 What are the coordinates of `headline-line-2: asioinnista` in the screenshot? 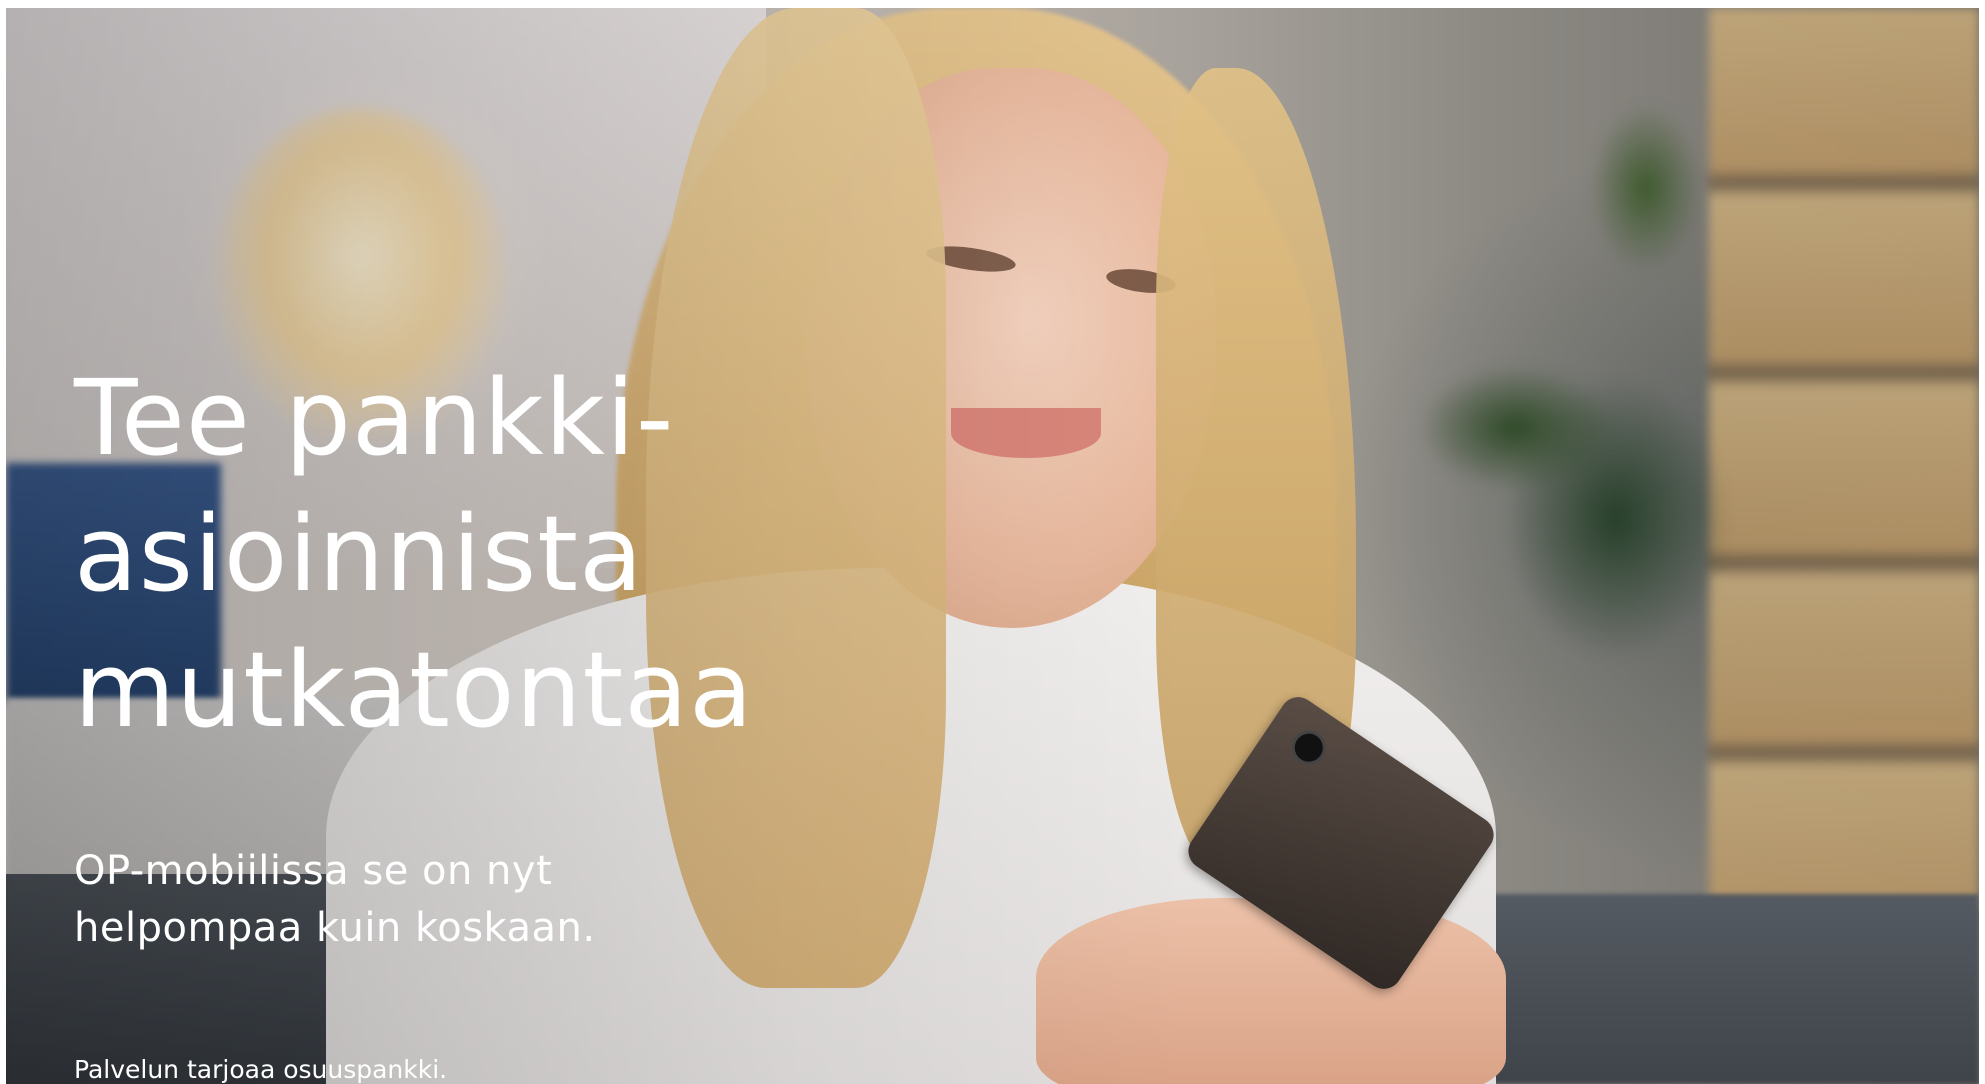 It's located at (359, 554).